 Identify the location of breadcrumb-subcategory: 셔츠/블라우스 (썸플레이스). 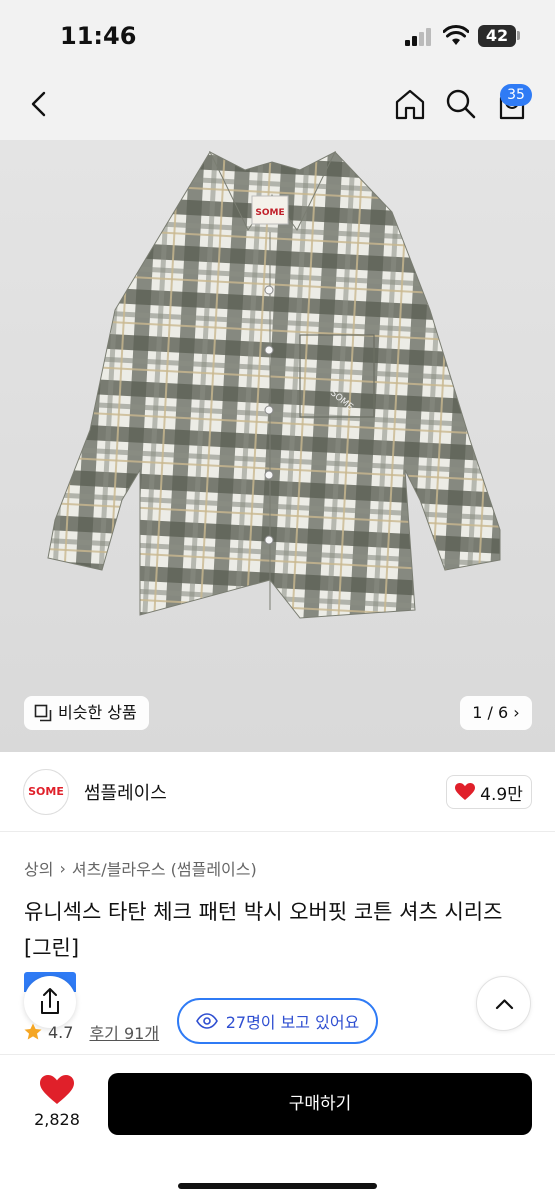
(164, 868).